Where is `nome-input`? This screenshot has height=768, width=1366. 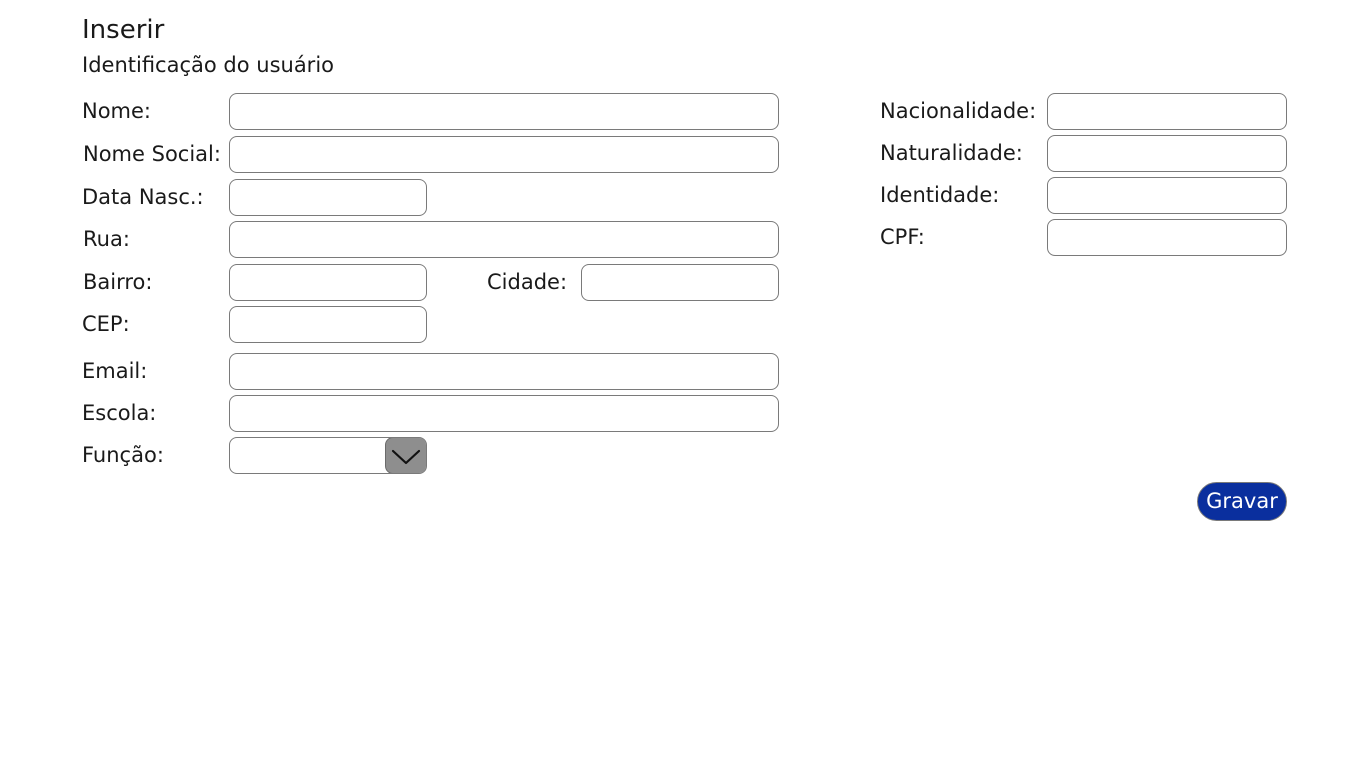
nome-input is located at coordinates (504, 111).